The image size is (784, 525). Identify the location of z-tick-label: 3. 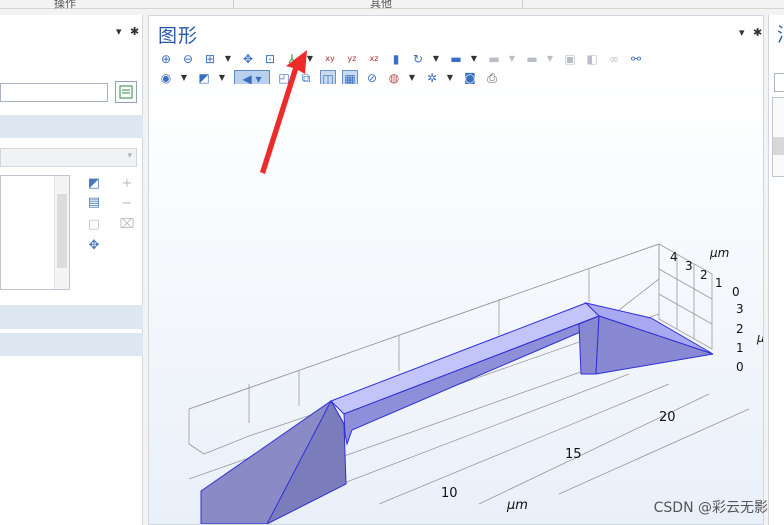
(740, 309).